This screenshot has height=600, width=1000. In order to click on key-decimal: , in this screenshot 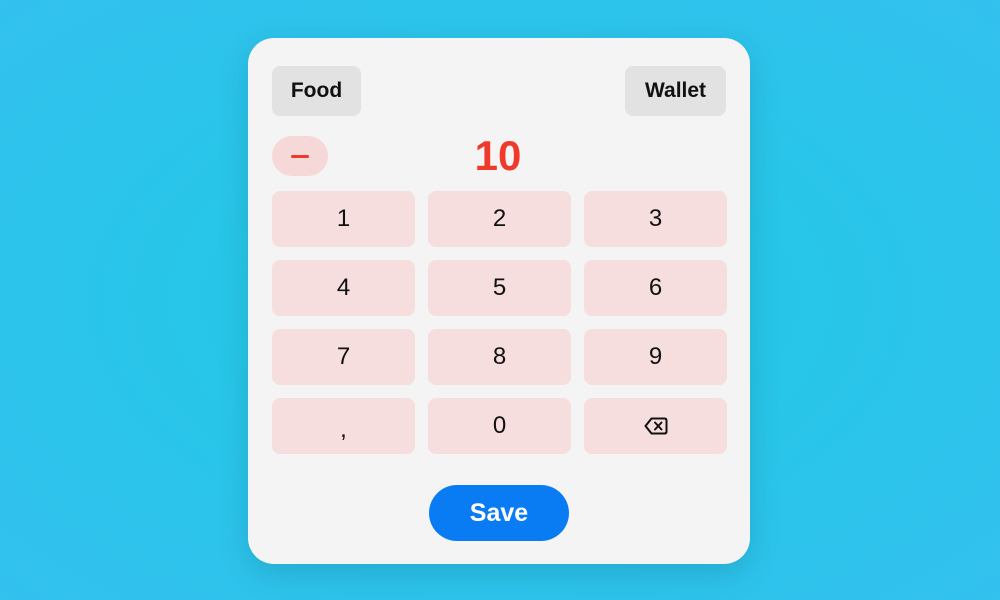, I will do `click(343, 426)`.